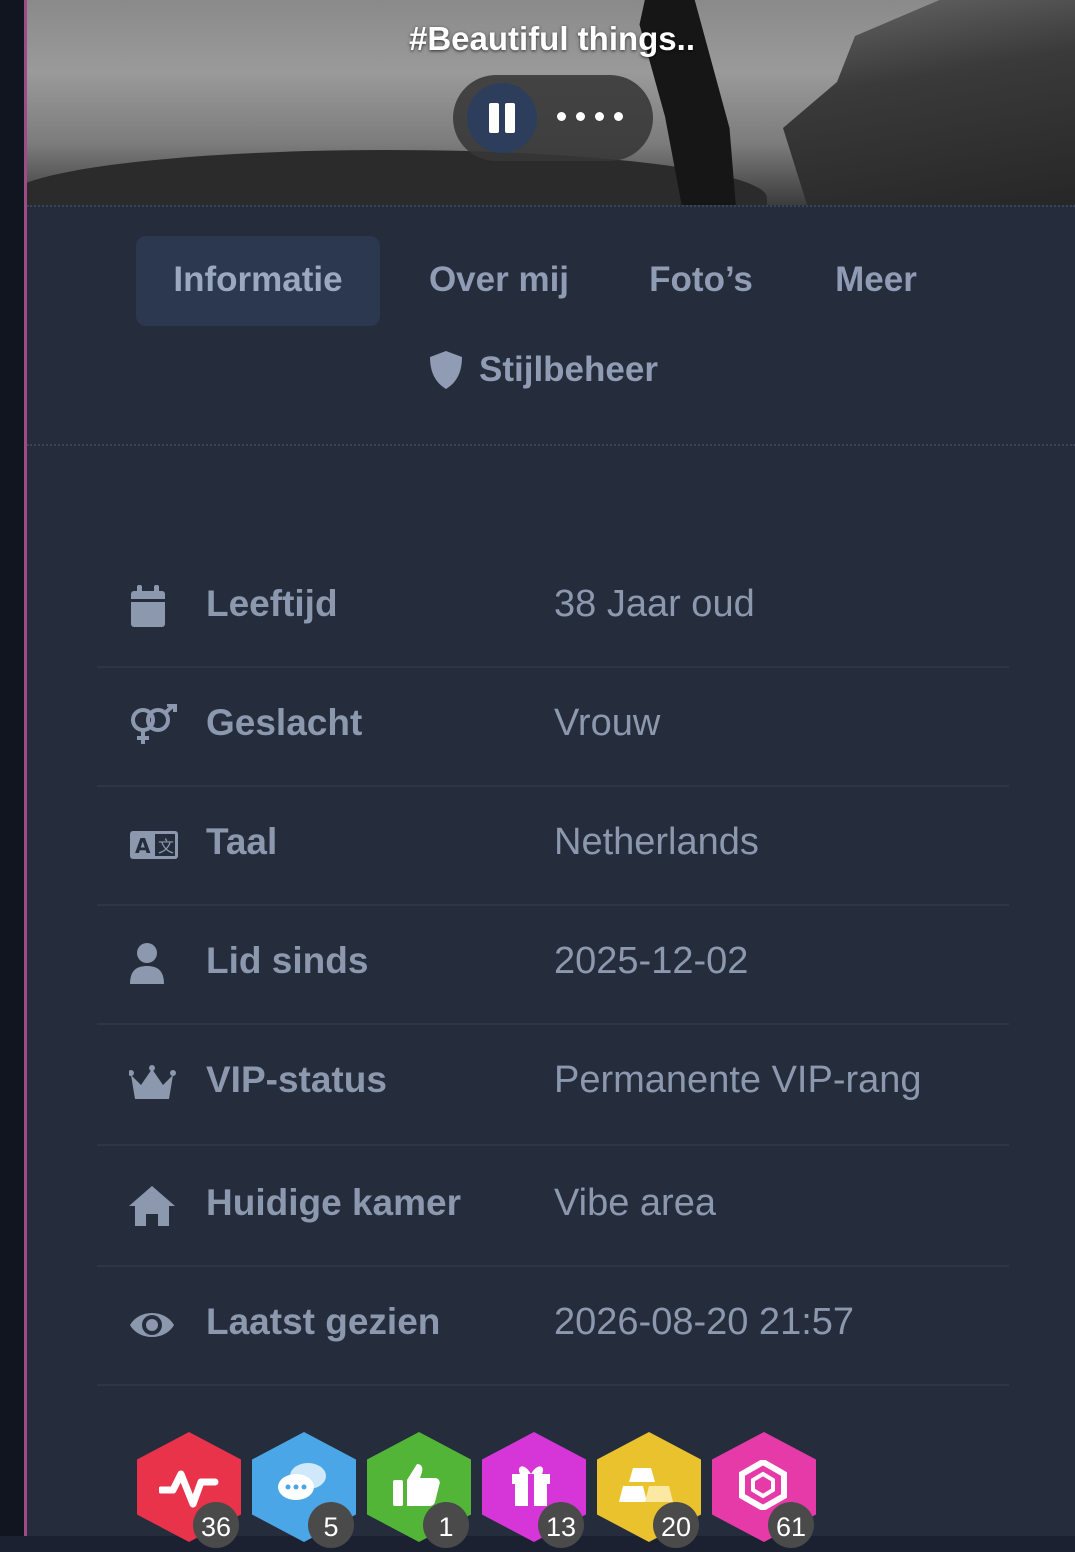 This screenshot has width=1075, height=1552. What do you see at coordinates (590, 116) in the screenshot?
I see `more-options-button` at bounding box center [590, 116].